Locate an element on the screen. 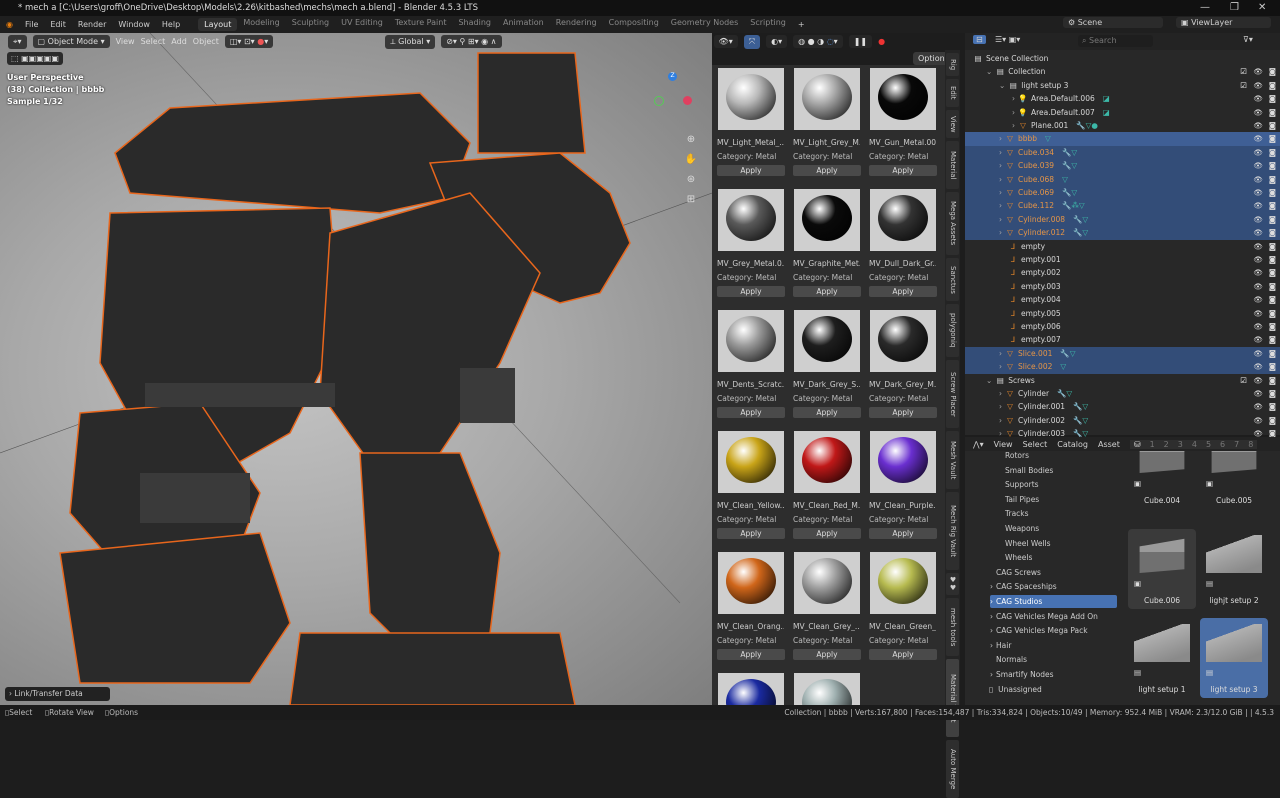  outliner-row: › ▽ Cube.068 ▽ 👁 ◙ is located at coordinates (1122, 179).